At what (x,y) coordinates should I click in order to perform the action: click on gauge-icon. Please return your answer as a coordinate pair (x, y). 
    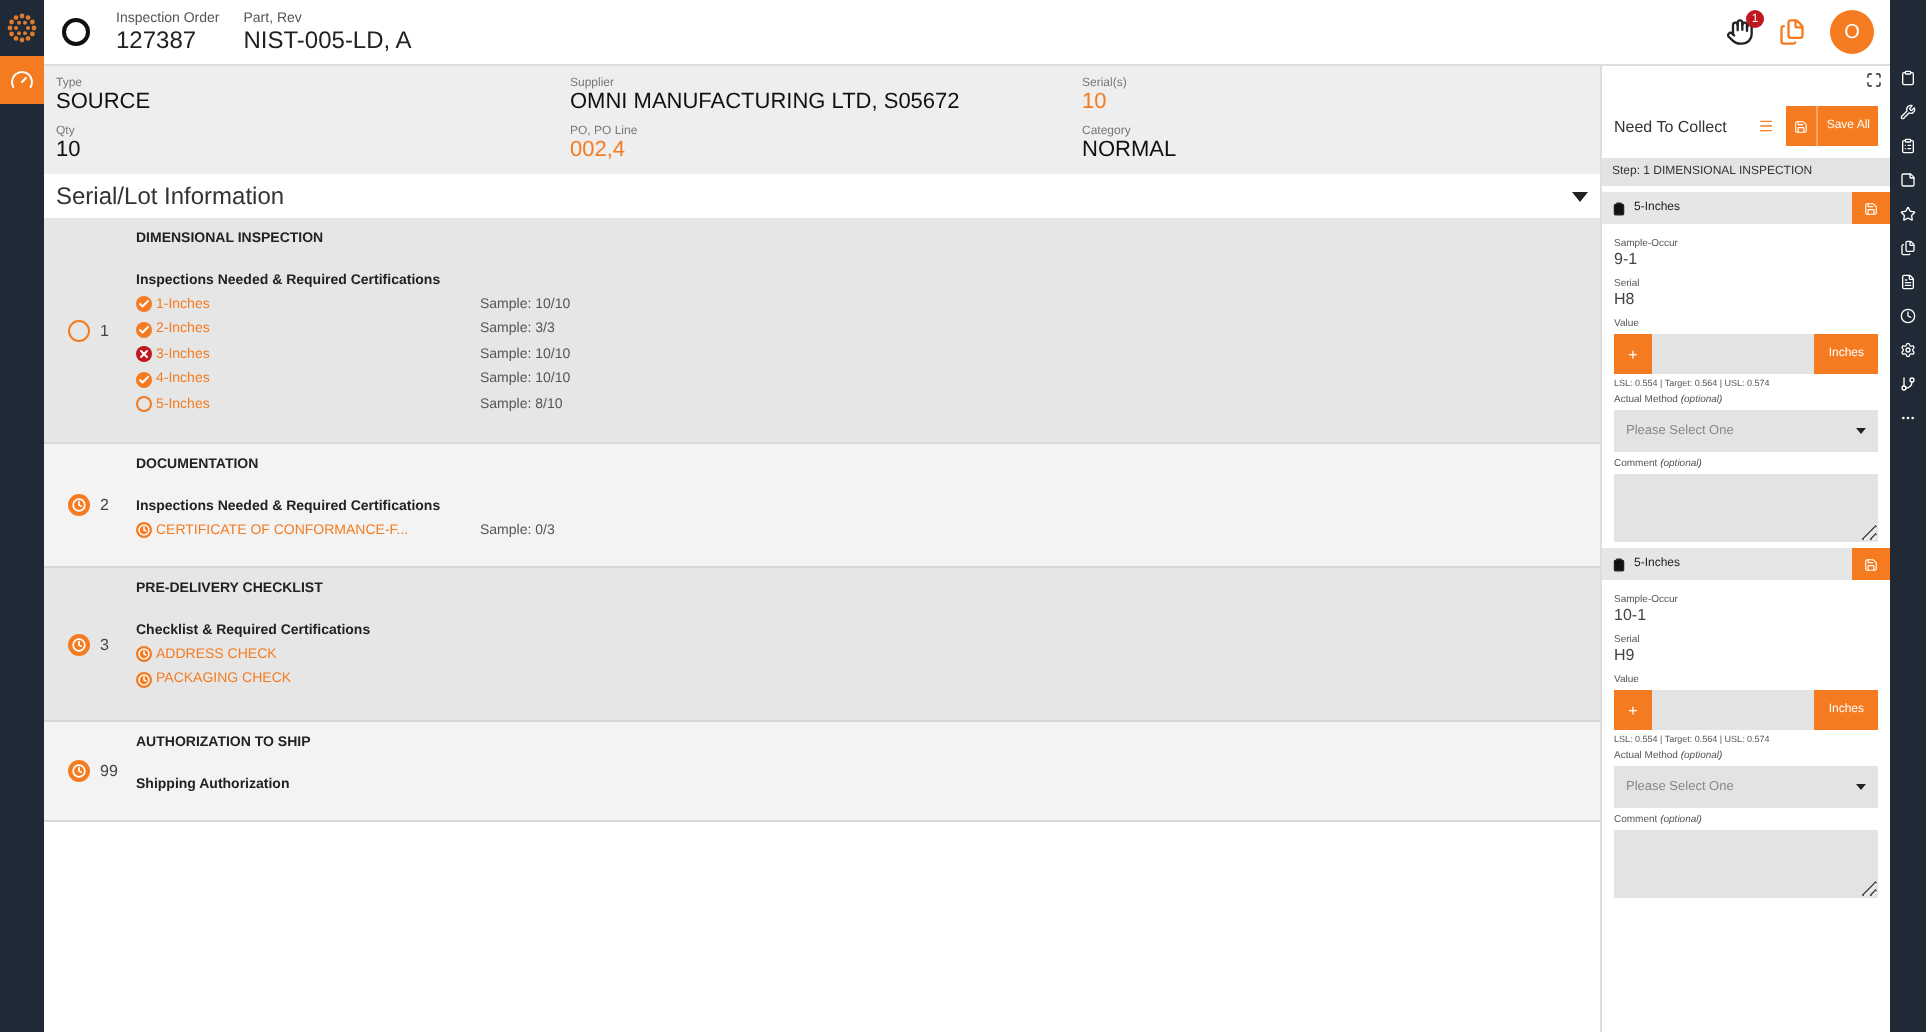
    Looking at the image, I should click on (22, 80).